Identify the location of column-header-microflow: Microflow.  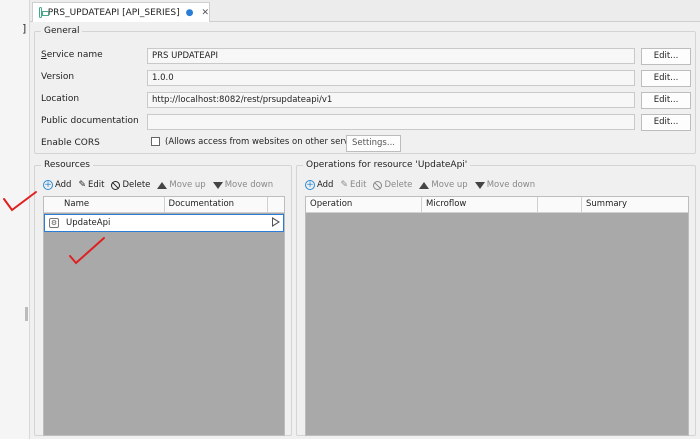
(480, 204).